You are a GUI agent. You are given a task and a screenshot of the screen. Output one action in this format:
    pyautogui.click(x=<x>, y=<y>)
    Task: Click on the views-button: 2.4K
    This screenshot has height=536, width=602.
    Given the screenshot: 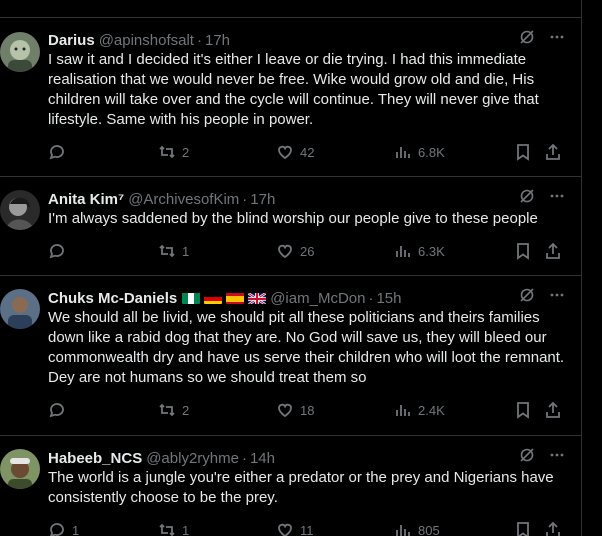 What is the action you would take?
    pyautogui.click(x=454, y=410)
    